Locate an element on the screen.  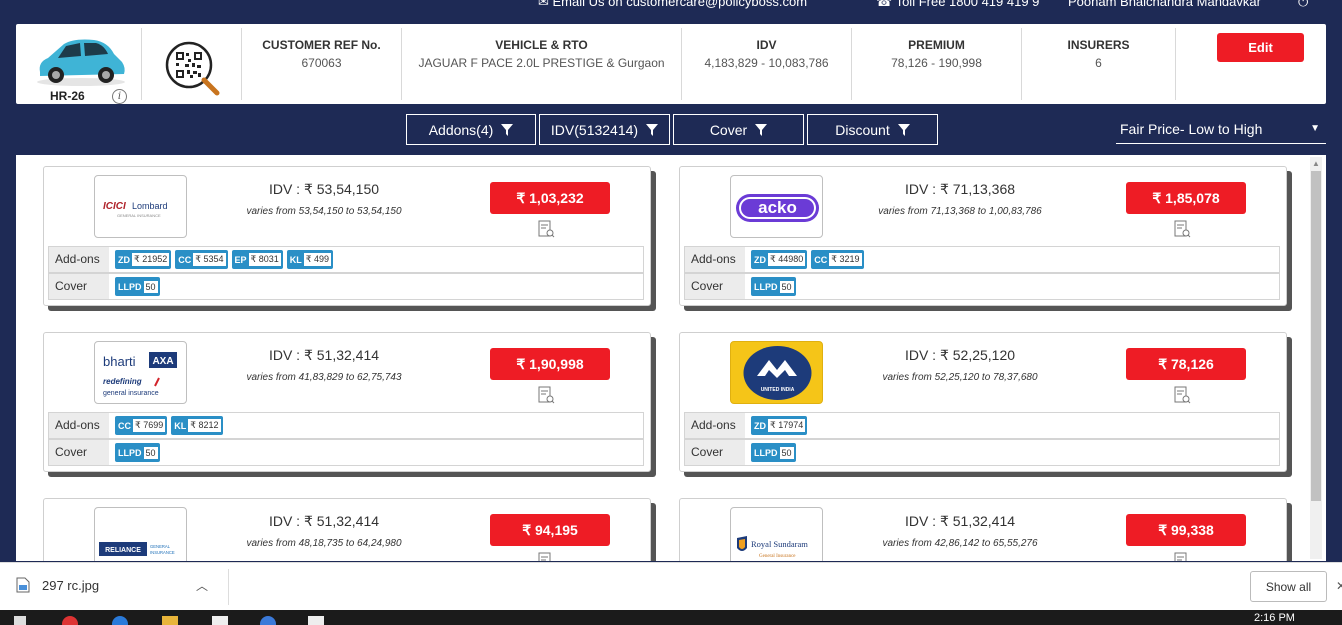
idv-title: IDV is located at coordinates (766, 45).